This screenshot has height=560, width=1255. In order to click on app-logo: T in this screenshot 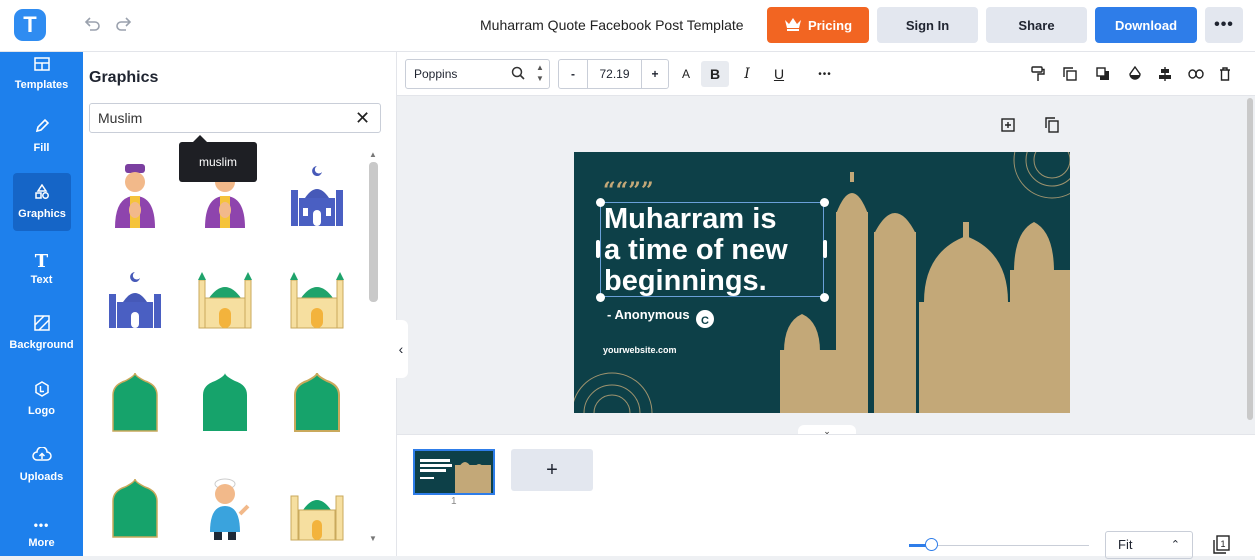, I will do `click(30, 25)`.